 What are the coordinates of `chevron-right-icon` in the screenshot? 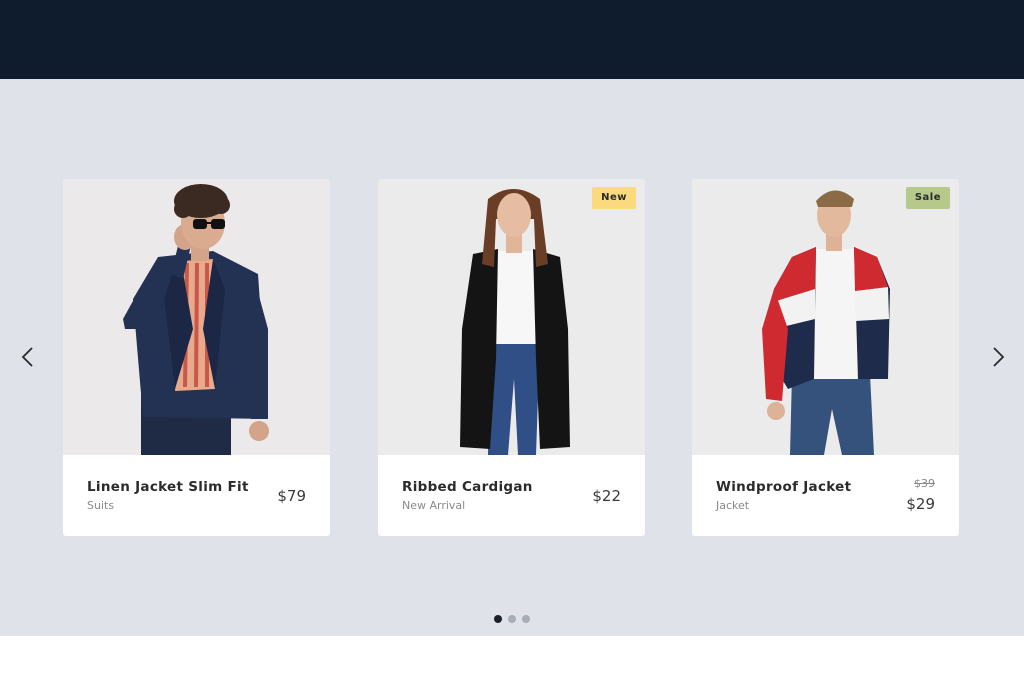 It's located at (999, 357).